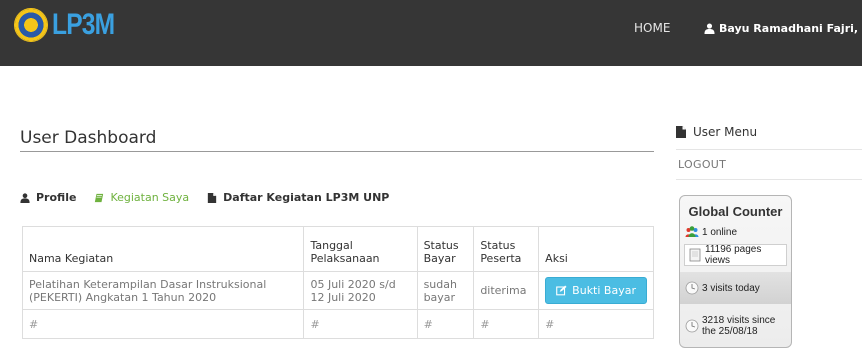 This screenshot has width=862, height=358. I want to click on nav-user-menu: Bayu Ramadhani Fajri, Ph.D, so click(783, 28).